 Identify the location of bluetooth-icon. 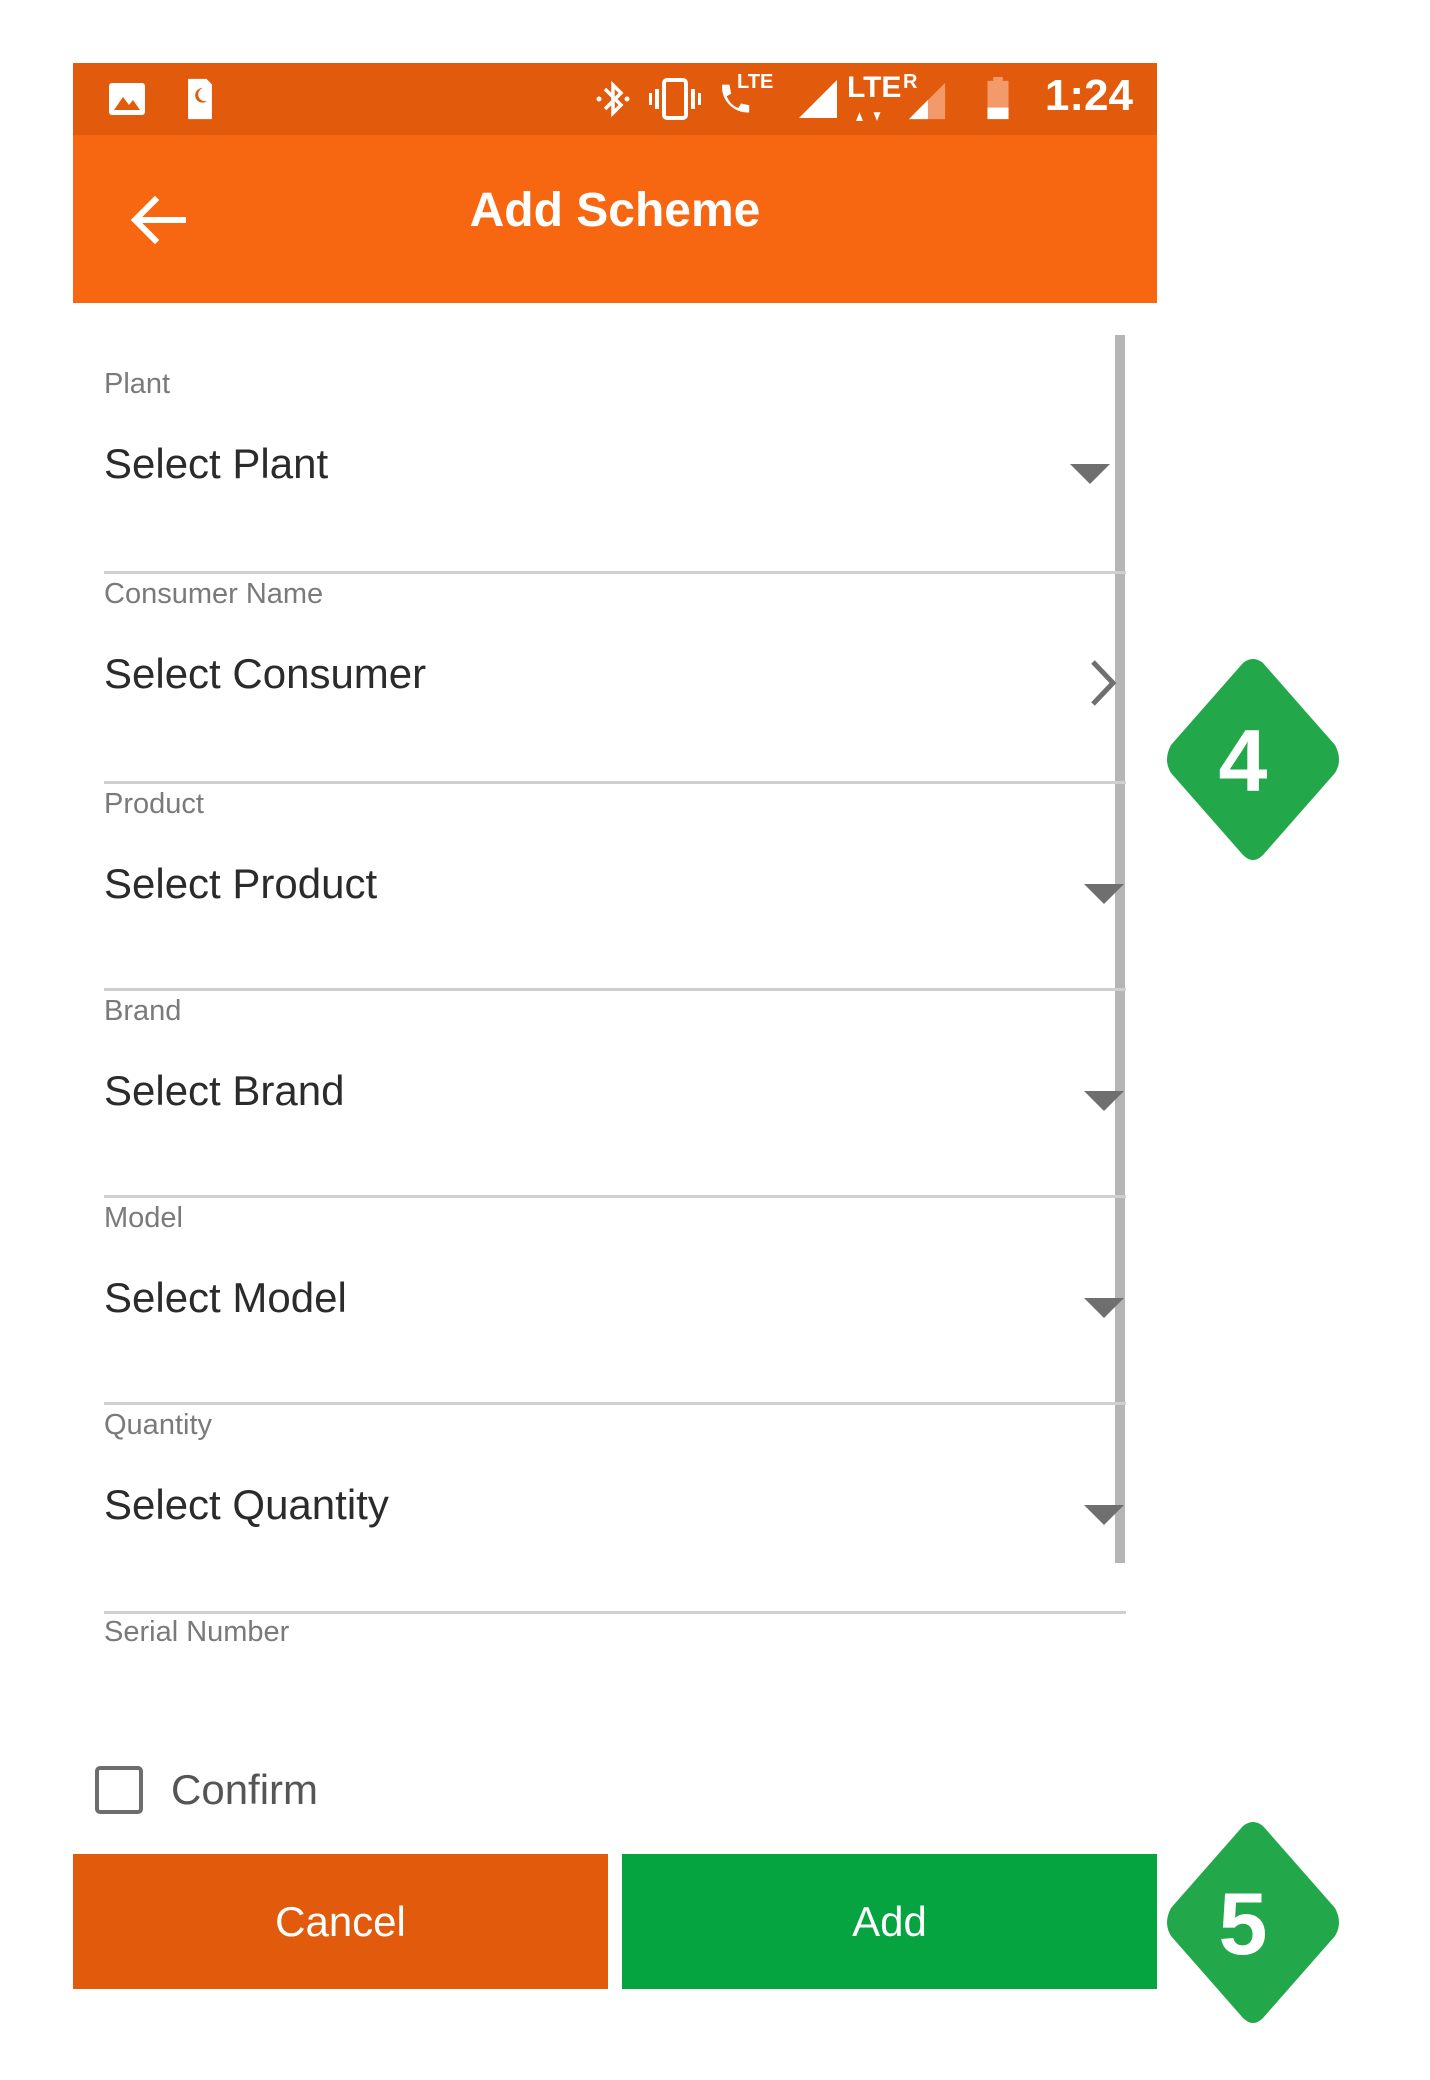
(613, 99).